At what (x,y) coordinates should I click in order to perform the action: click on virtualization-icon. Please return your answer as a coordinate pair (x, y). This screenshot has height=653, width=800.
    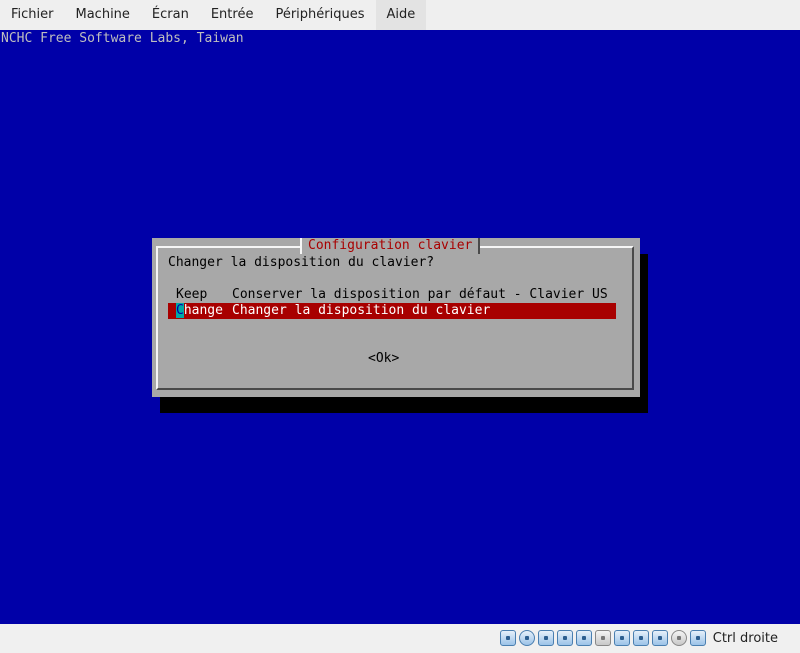
    Looking at the image, I should click on (659, 638).